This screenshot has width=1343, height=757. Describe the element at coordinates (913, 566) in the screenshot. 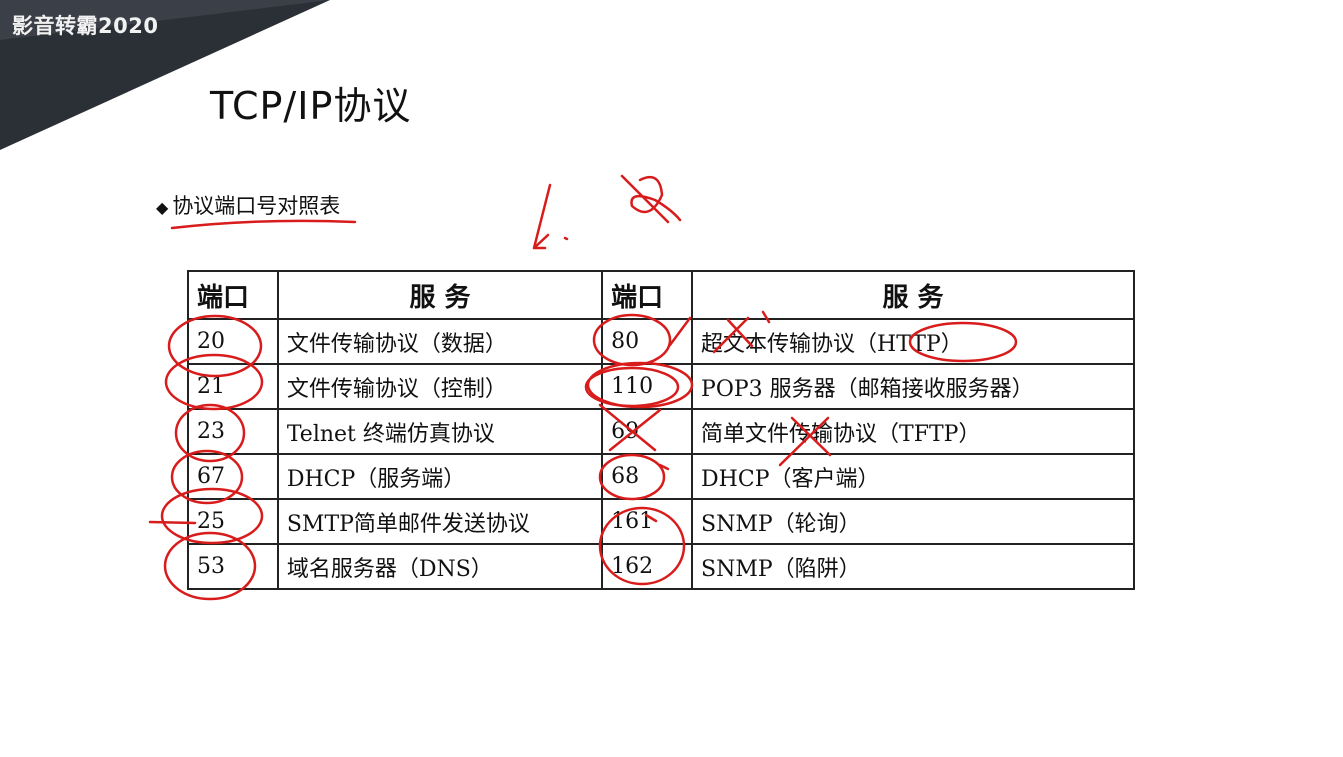

I see `service-cell: SNMP（陷阱）` at that location.